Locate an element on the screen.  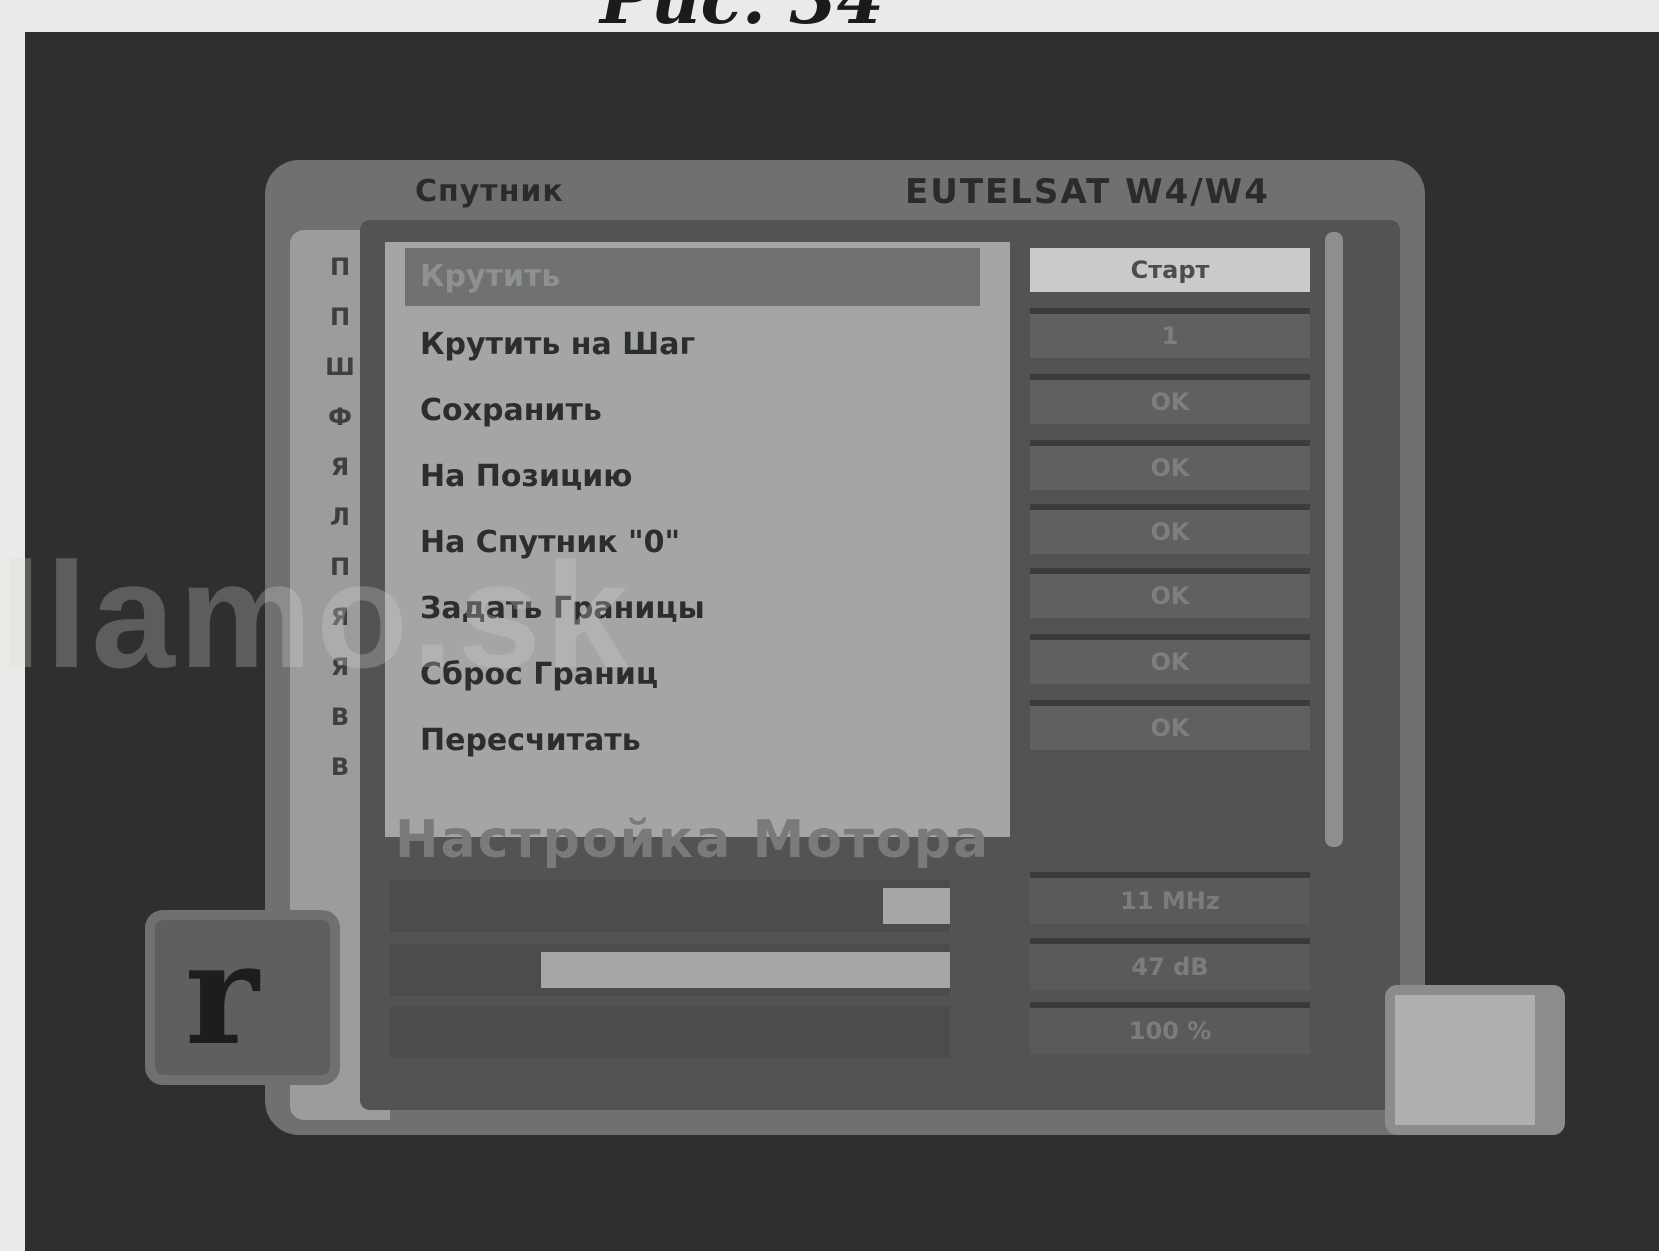
value-recalculate: OK is located at coordinates (1170, 725).